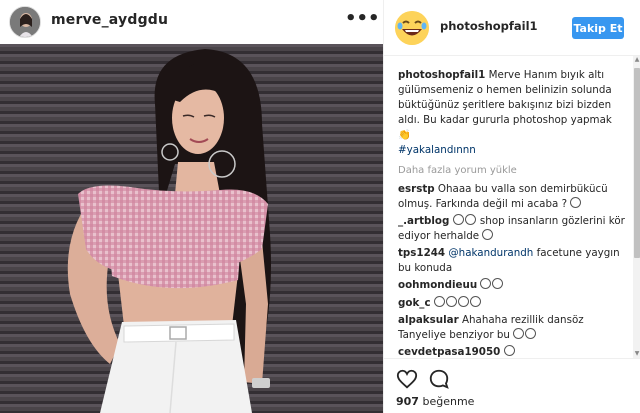 This screenshot has height=413, width=640. What do you see at coordinates (637, 163) in the screenshot?
I see `scroll-thumb` at bounding box center [637, 163].